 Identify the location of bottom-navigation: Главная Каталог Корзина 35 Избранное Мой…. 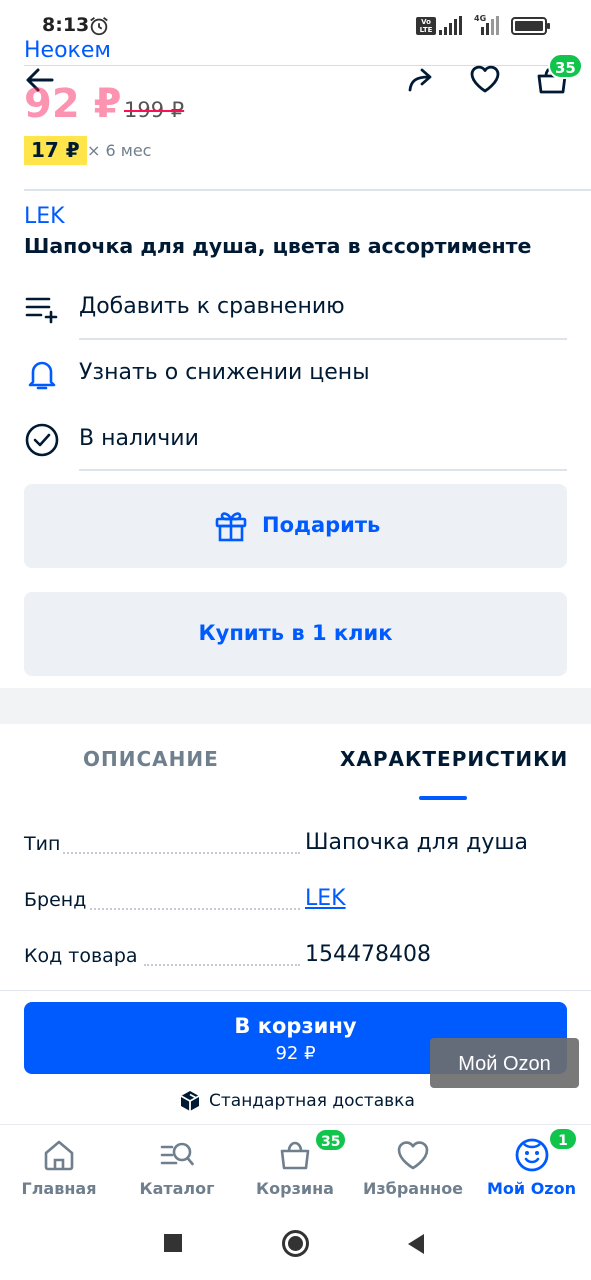
(295, 1167).